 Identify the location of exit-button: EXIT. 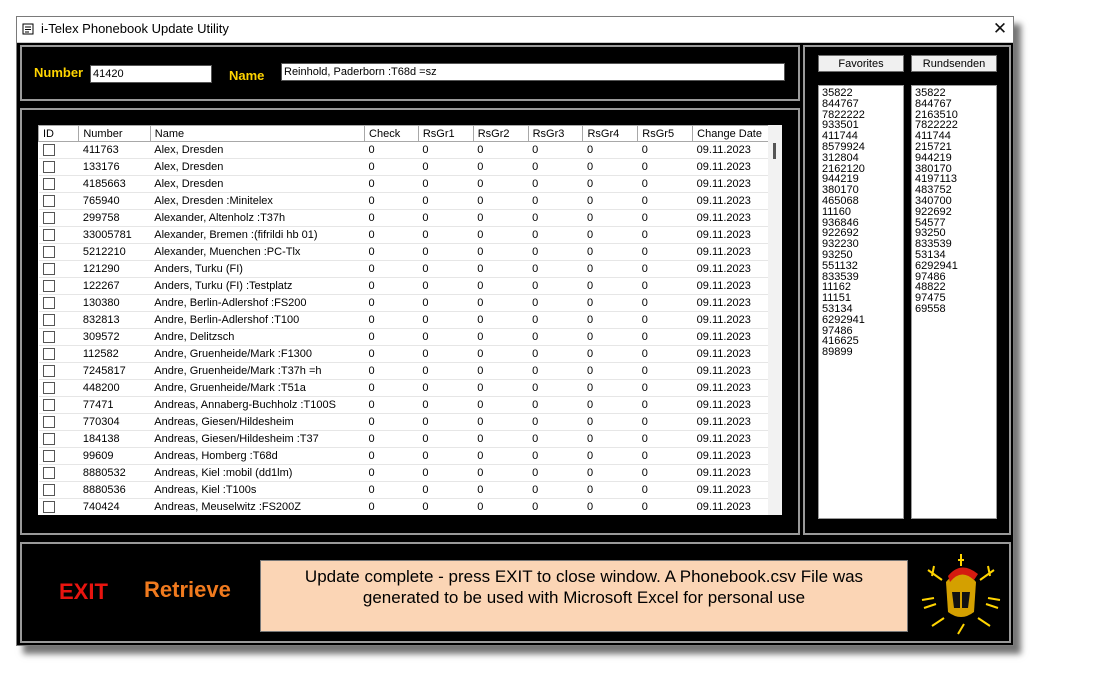
(83, 592).